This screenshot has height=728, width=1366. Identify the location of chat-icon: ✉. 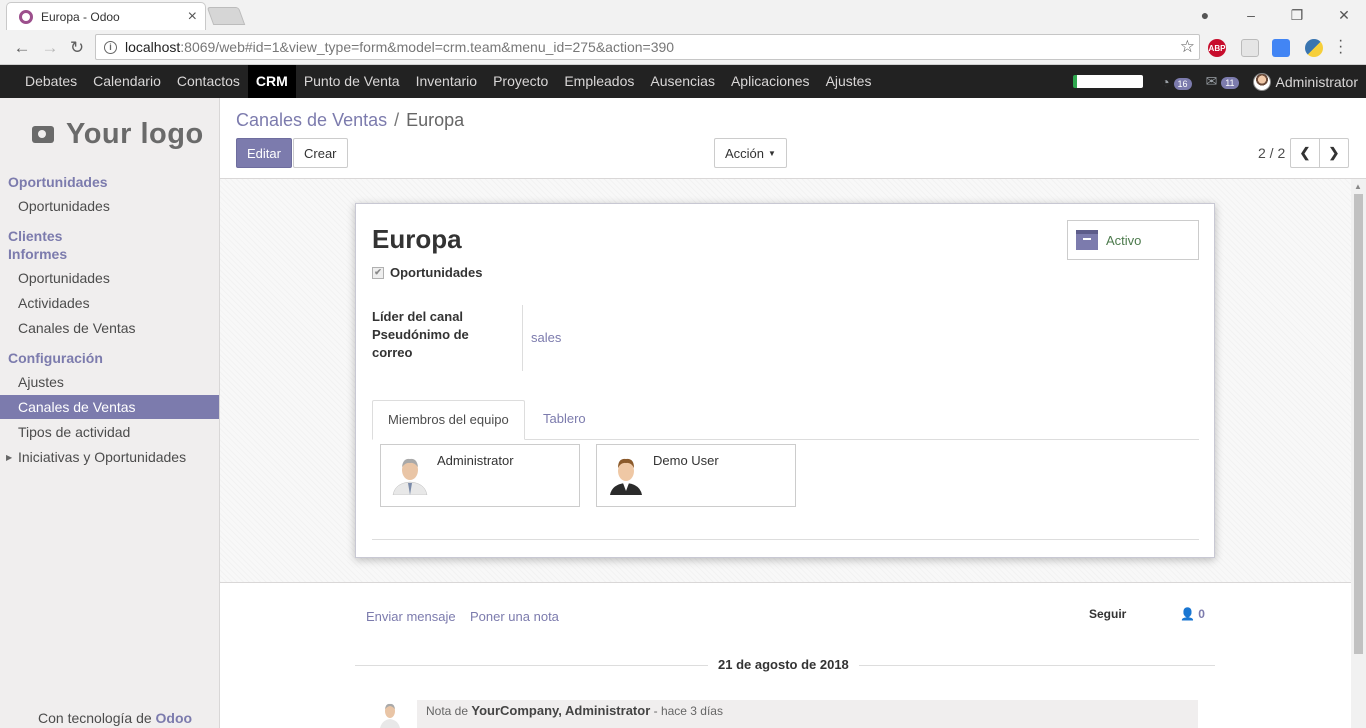
(1211, 81).